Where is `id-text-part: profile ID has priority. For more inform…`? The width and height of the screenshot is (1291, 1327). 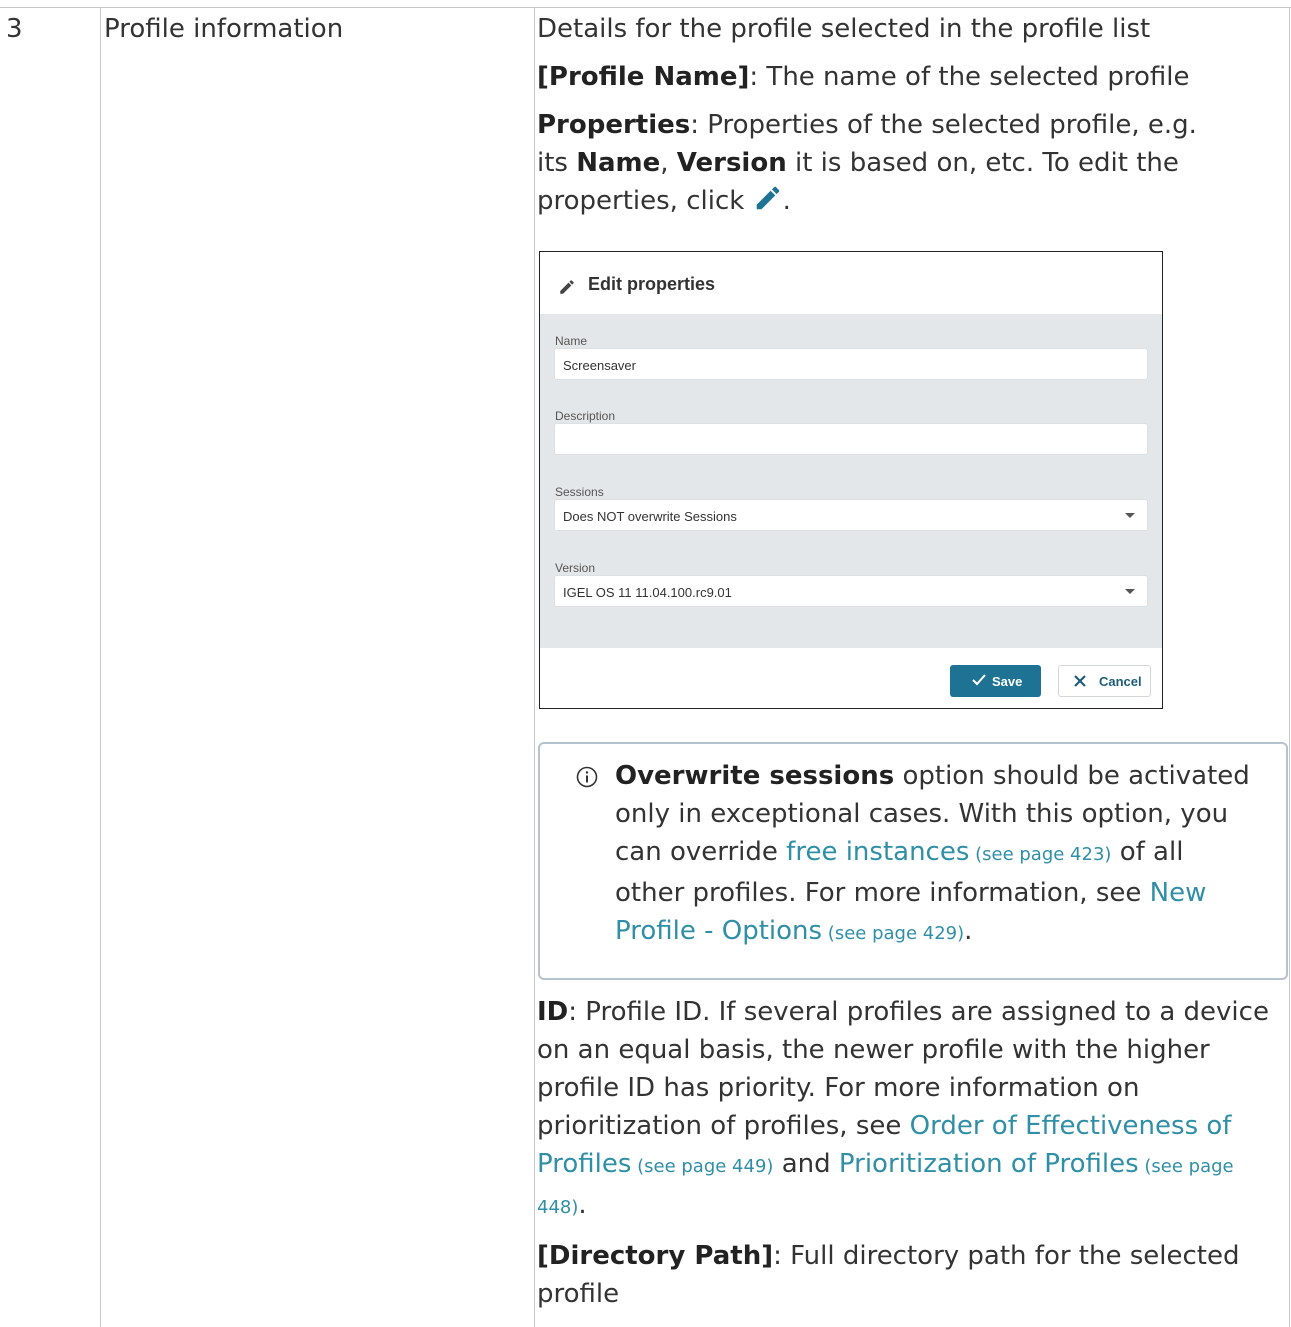
id-text-part: profile ID has priority. For more inform… is located at coordinates (838, 1088).